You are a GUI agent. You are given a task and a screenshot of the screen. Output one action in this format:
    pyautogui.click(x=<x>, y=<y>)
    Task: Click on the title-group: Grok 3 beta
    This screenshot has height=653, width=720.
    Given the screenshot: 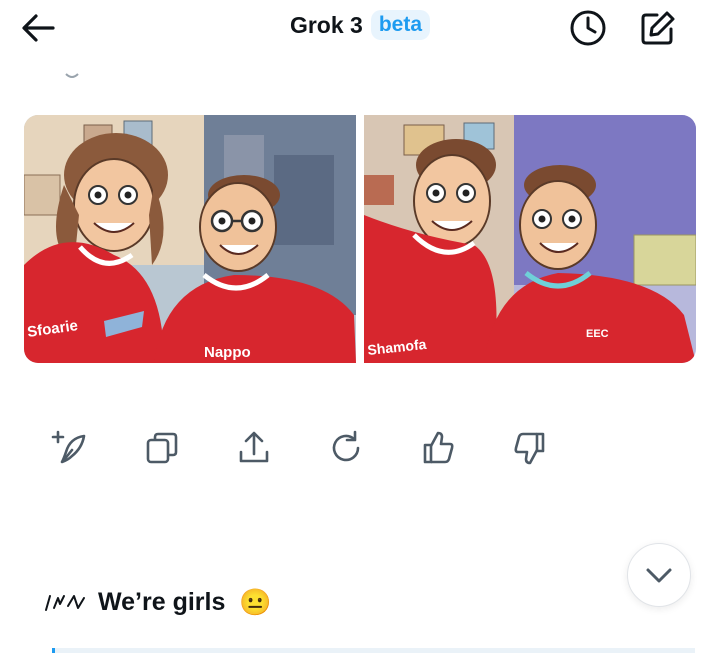 What is the action you would take?
    pyautogui.click(x=360, y=25)
    